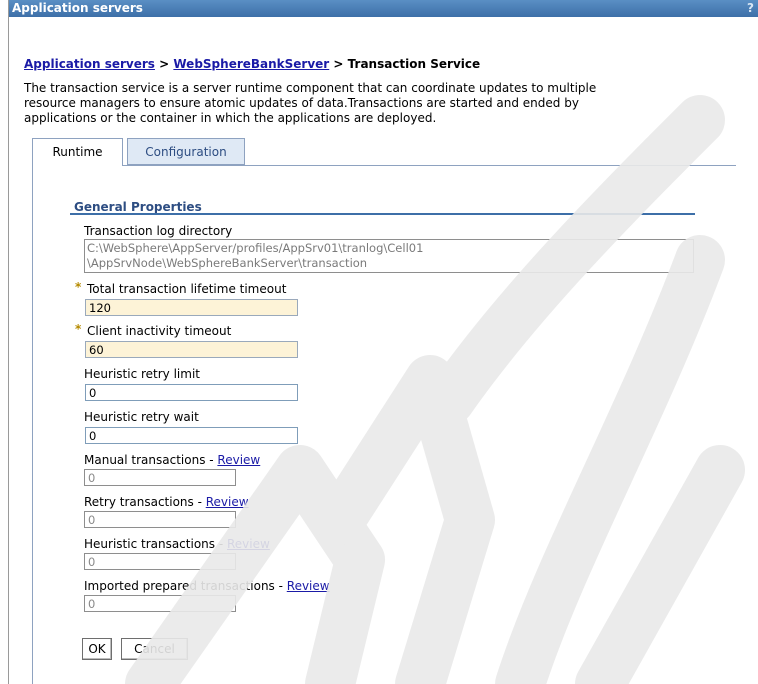  I want to click on heuristic-review-link: Review, so click(248, 544).